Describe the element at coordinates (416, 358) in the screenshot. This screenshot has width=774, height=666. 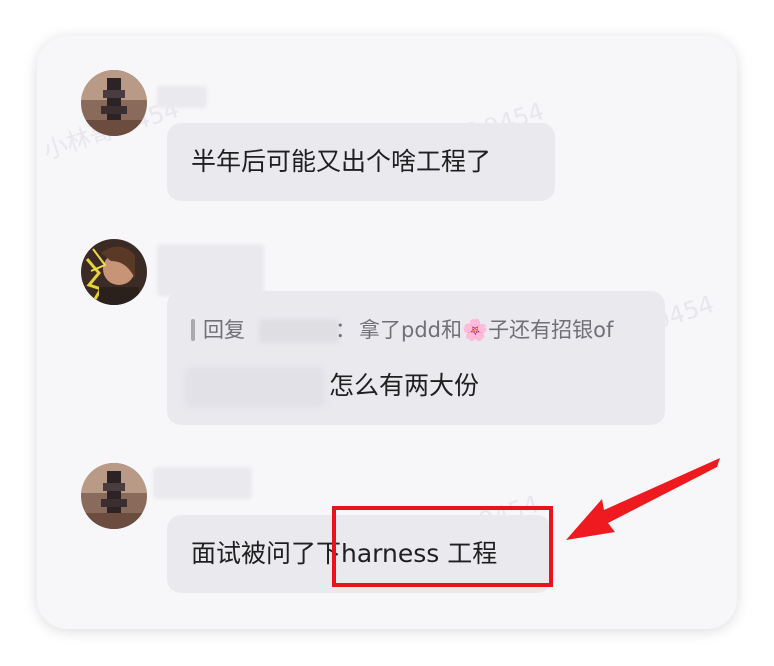
I see `message-bubble: 回复 ： 拿了pdd和🌸子还有招银of 怎么有两大份` at that location.